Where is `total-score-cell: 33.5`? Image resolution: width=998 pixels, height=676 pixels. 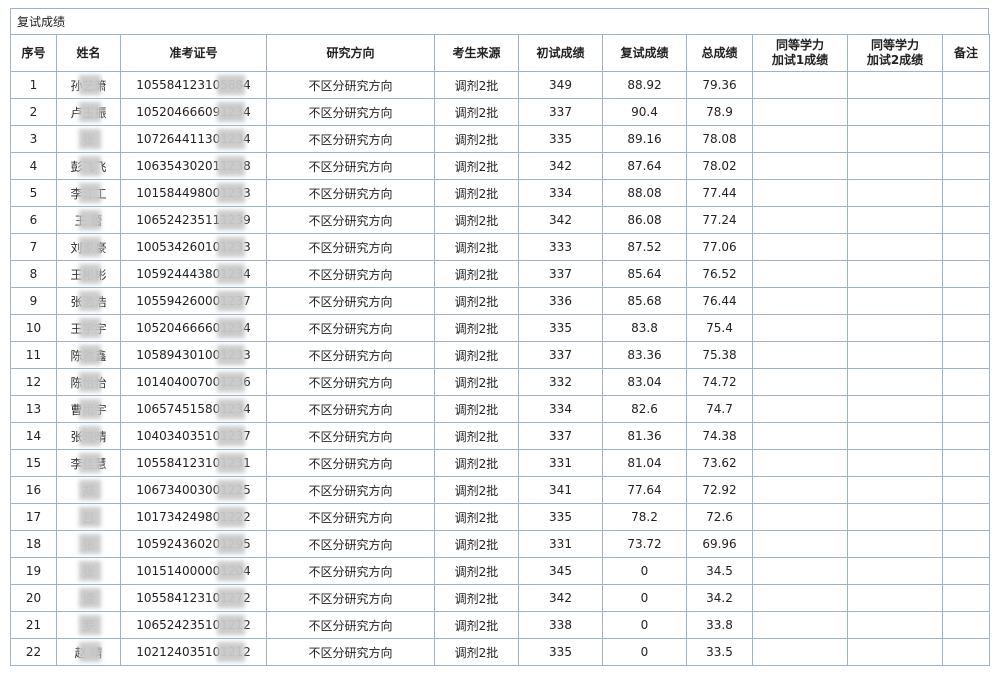 total-score-cell: 33.5 is located at coordinates (719, 652).